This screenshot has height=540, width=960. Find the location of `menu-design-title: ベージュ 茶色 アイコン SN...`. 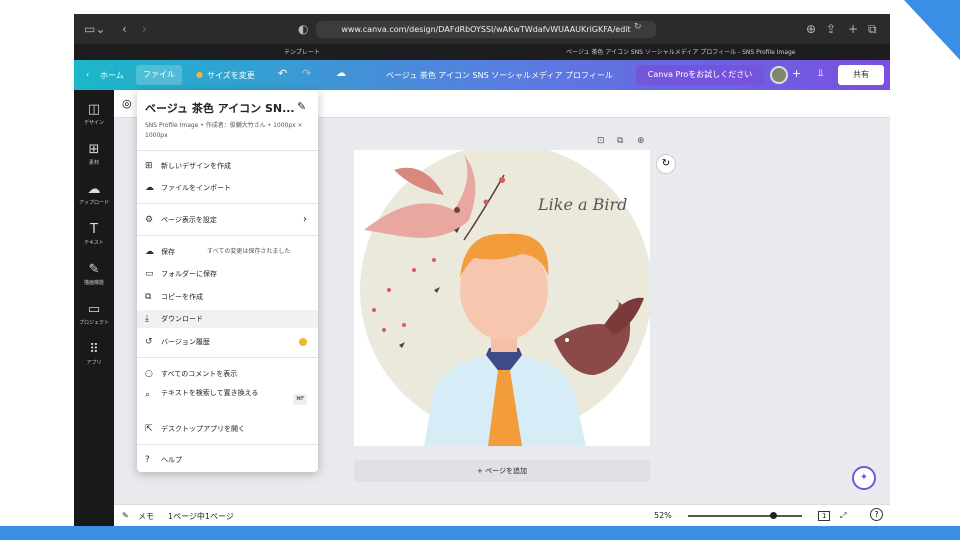

menu-design-title: ベージュ 茶色 アイコン SN... is located at coordinates (220, 108).